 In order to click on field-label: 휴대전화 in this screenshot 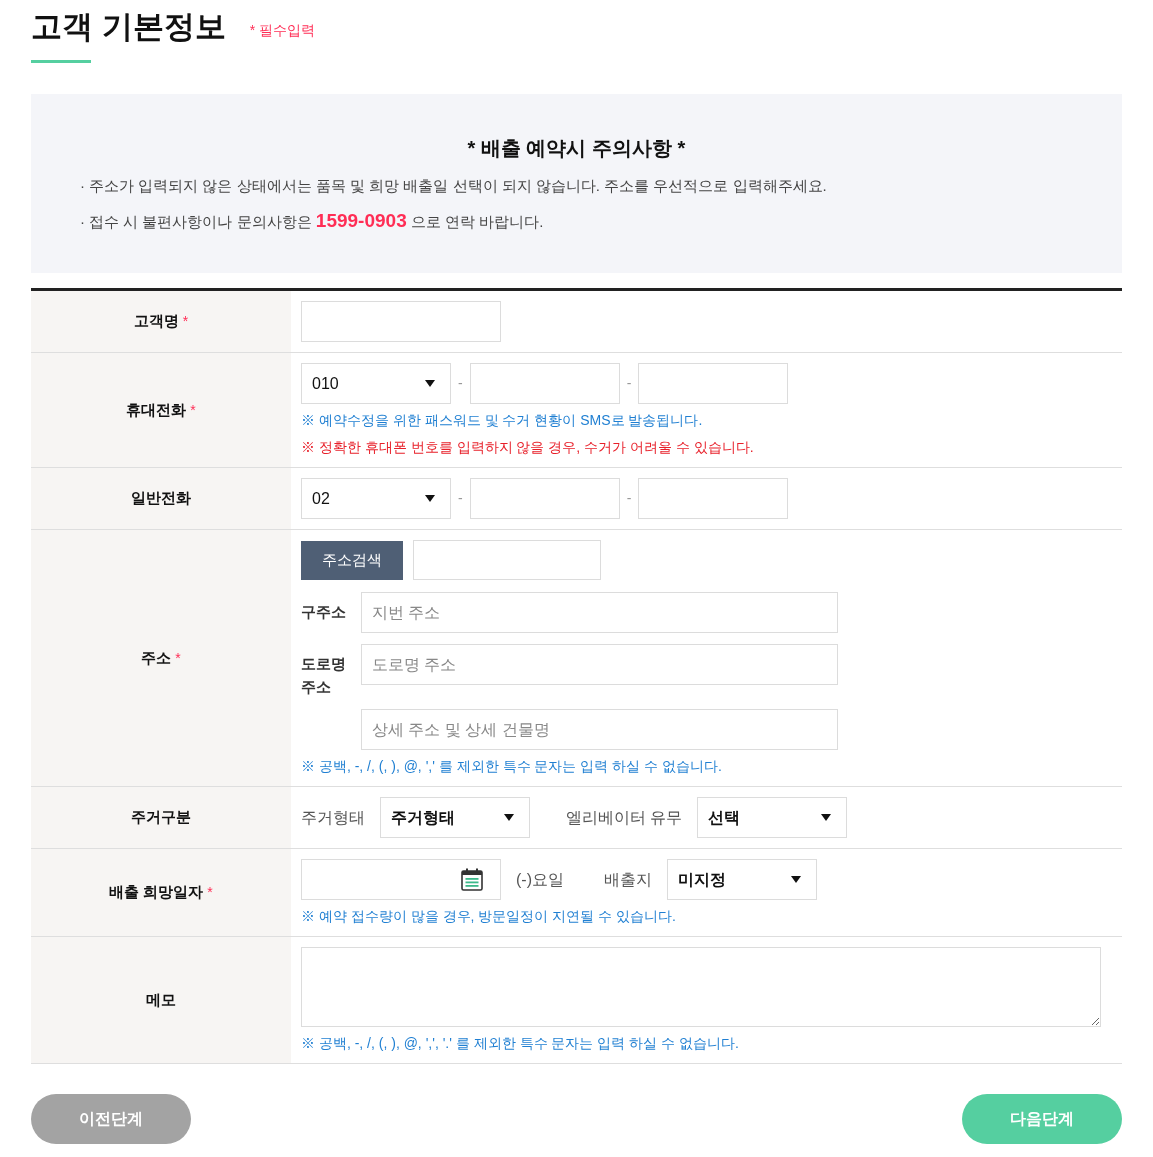, I will do `click(156, 409)`.